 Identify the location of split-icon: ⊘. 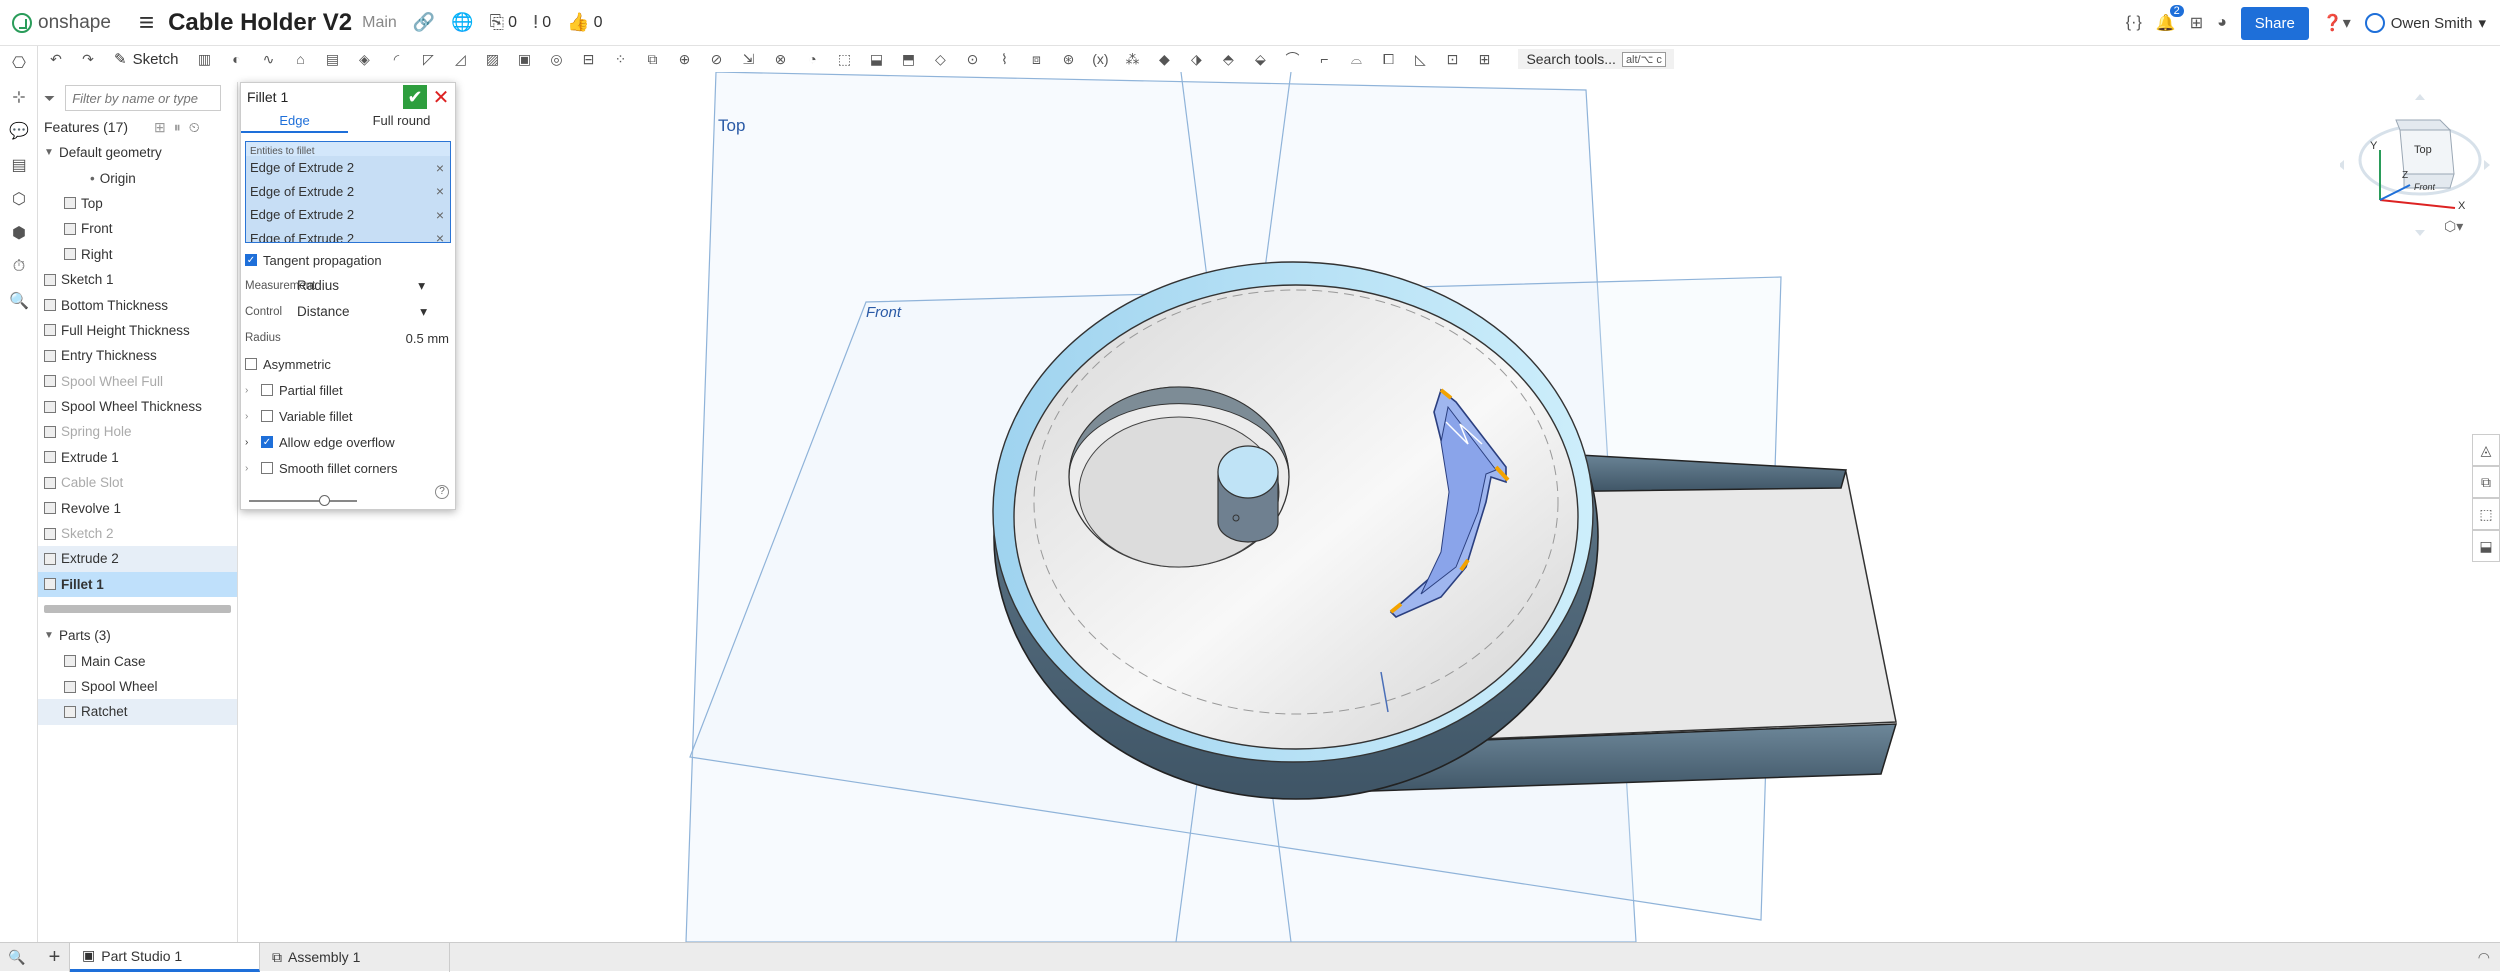
(716, 59).